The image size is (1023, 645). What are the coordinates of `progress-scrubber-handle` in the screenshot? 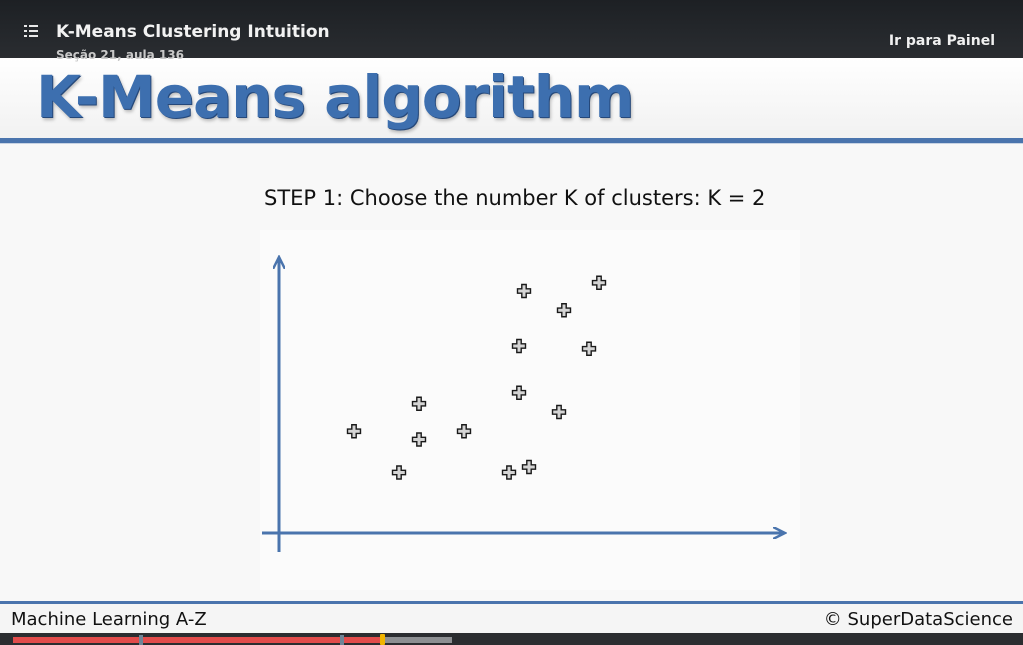 It's located at (382, 639).